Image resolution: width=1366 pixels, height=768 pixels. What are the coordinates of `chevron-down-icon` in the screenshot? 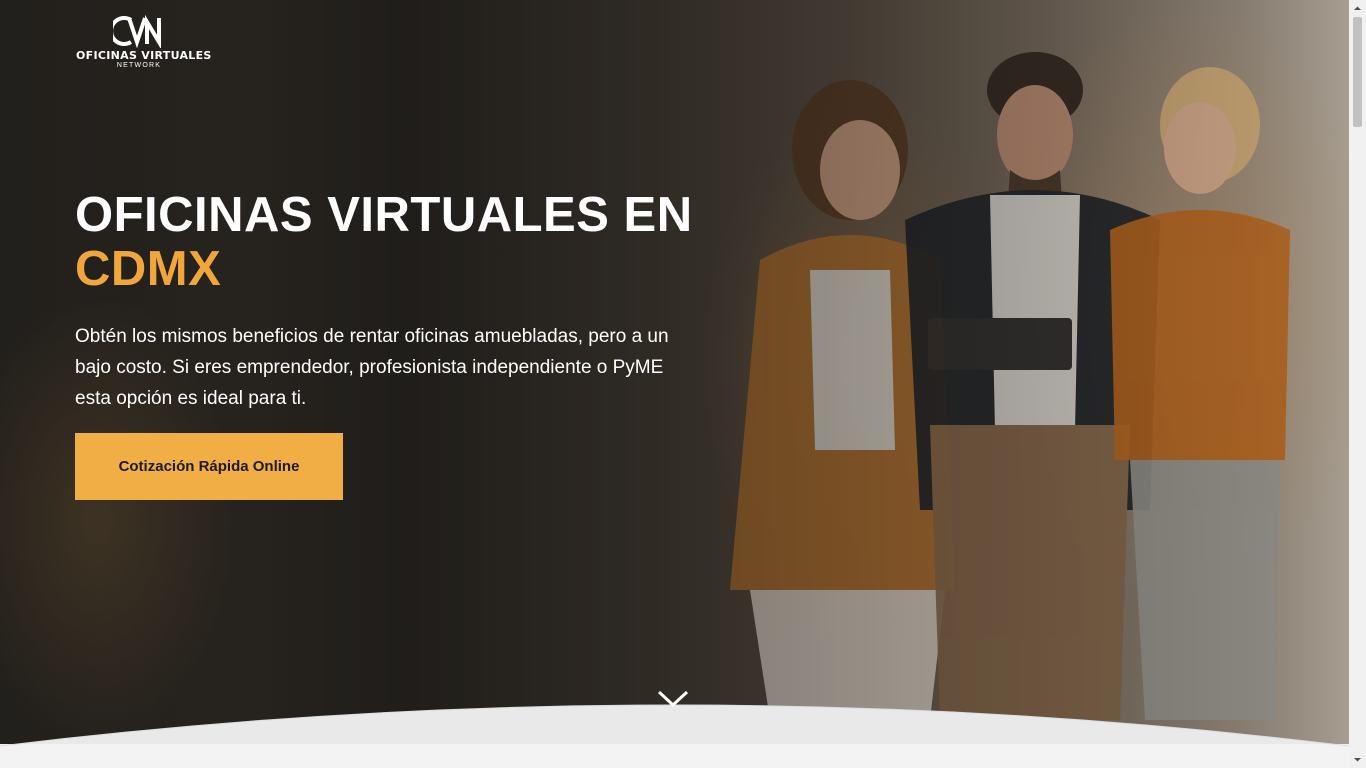 It's located at (673, 699).